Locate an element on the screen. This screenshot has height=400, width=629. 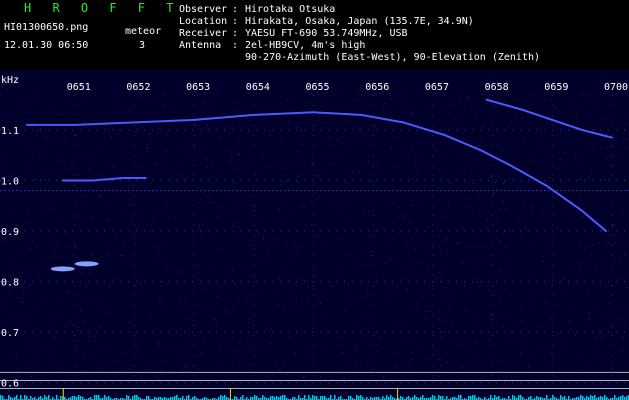
x-tick-label: 0653 is located at coordinates (198, 87).